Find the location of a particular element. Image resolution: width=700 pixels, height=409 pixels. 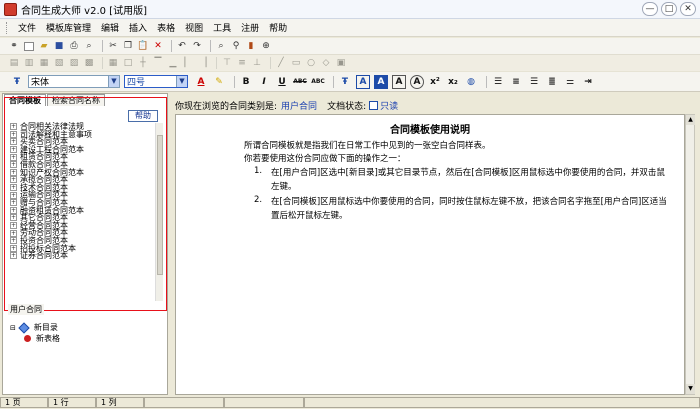

delete-icon: ✕ is located at coordinates (158, 46).